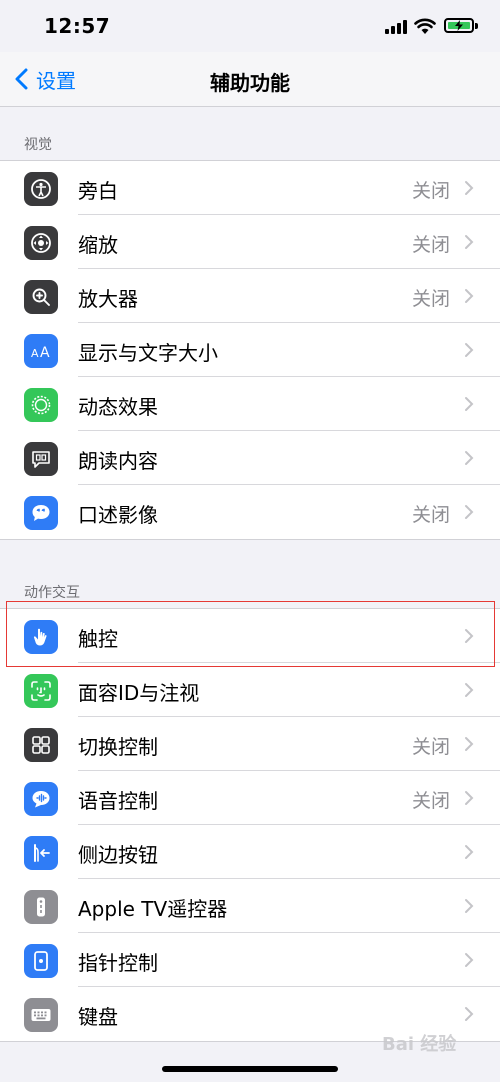 The height and width of the screenshot is (1082, 500). What do you see at coordinates (98, 191) in the screenshot?
I see `setting-label: 旁白` at bounding box center [98, 191].